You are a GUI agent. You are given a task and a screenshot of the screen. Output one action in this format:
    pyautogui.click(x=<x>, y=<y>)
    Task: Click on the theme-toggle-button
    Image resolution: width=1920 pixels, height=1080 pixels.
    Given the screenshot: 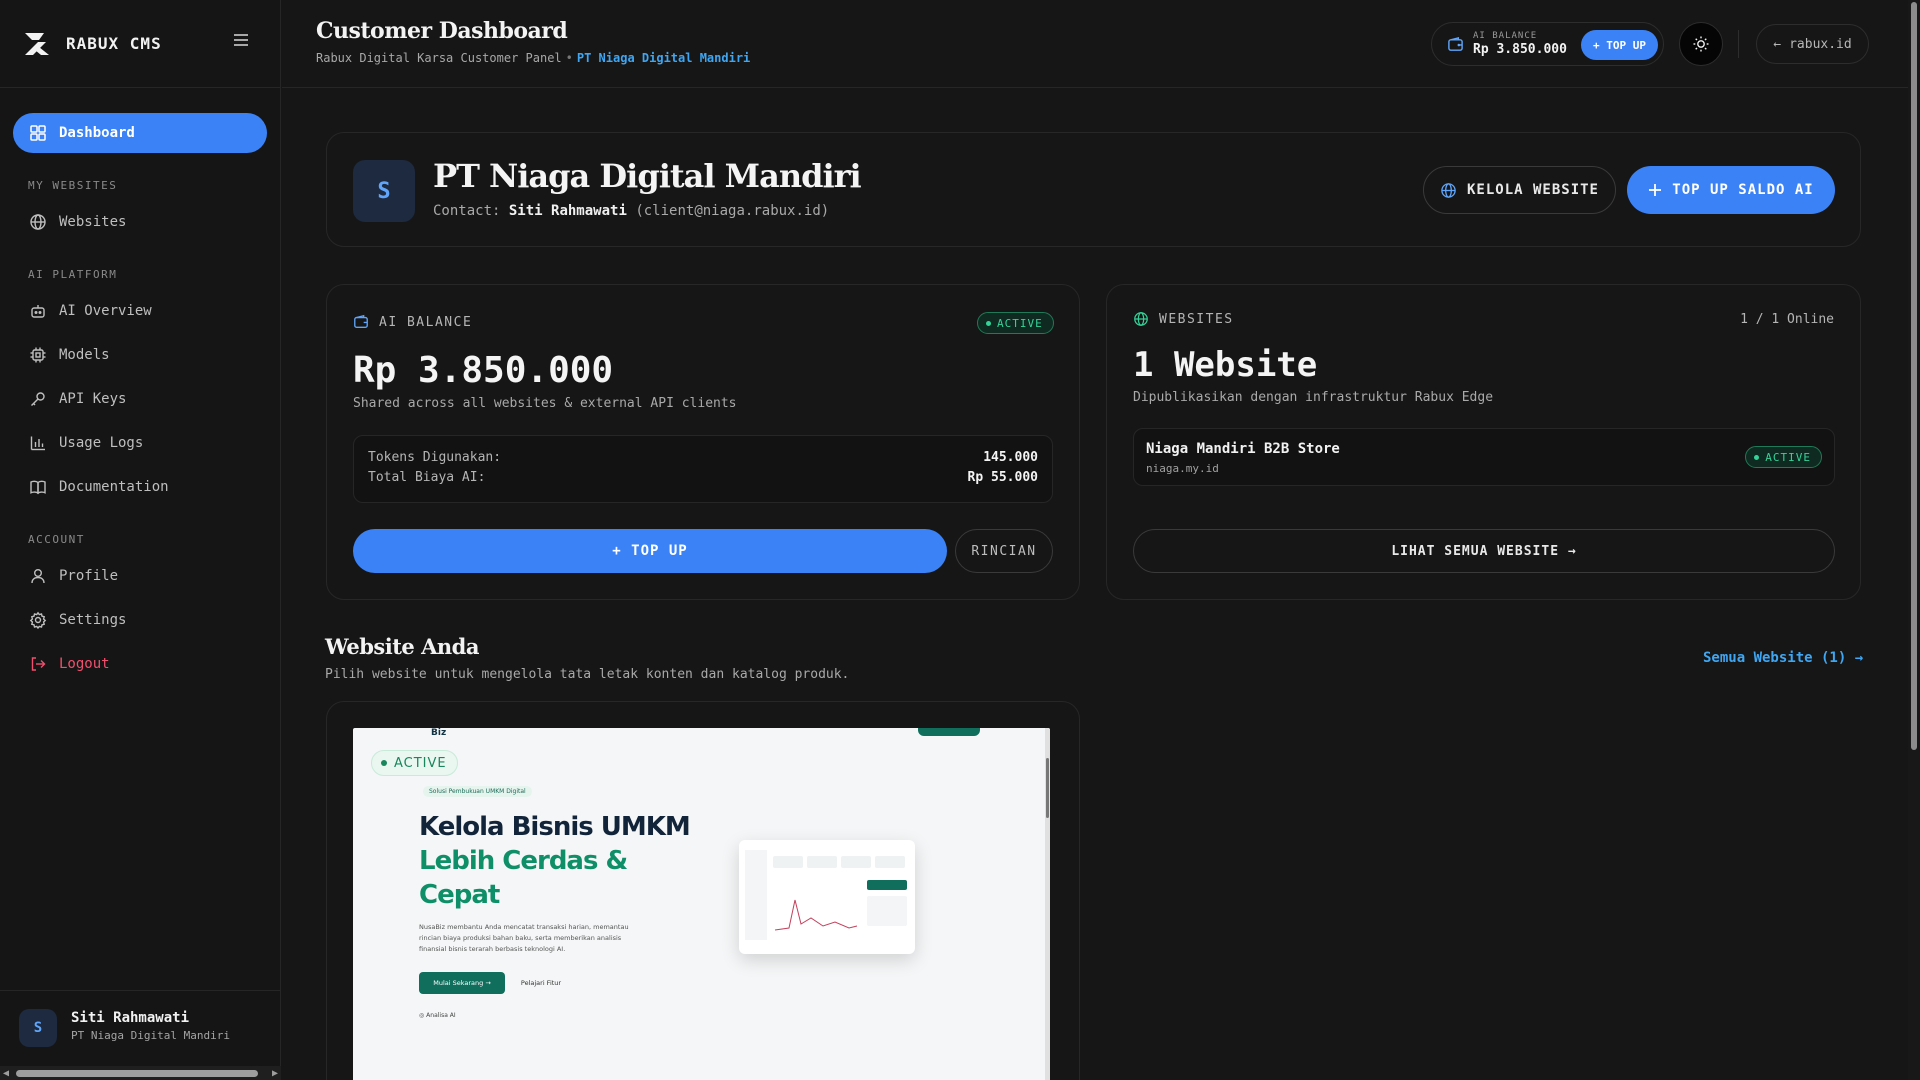 What is the action you would take?
    pyautogui.click(x=1701, y=44)
    